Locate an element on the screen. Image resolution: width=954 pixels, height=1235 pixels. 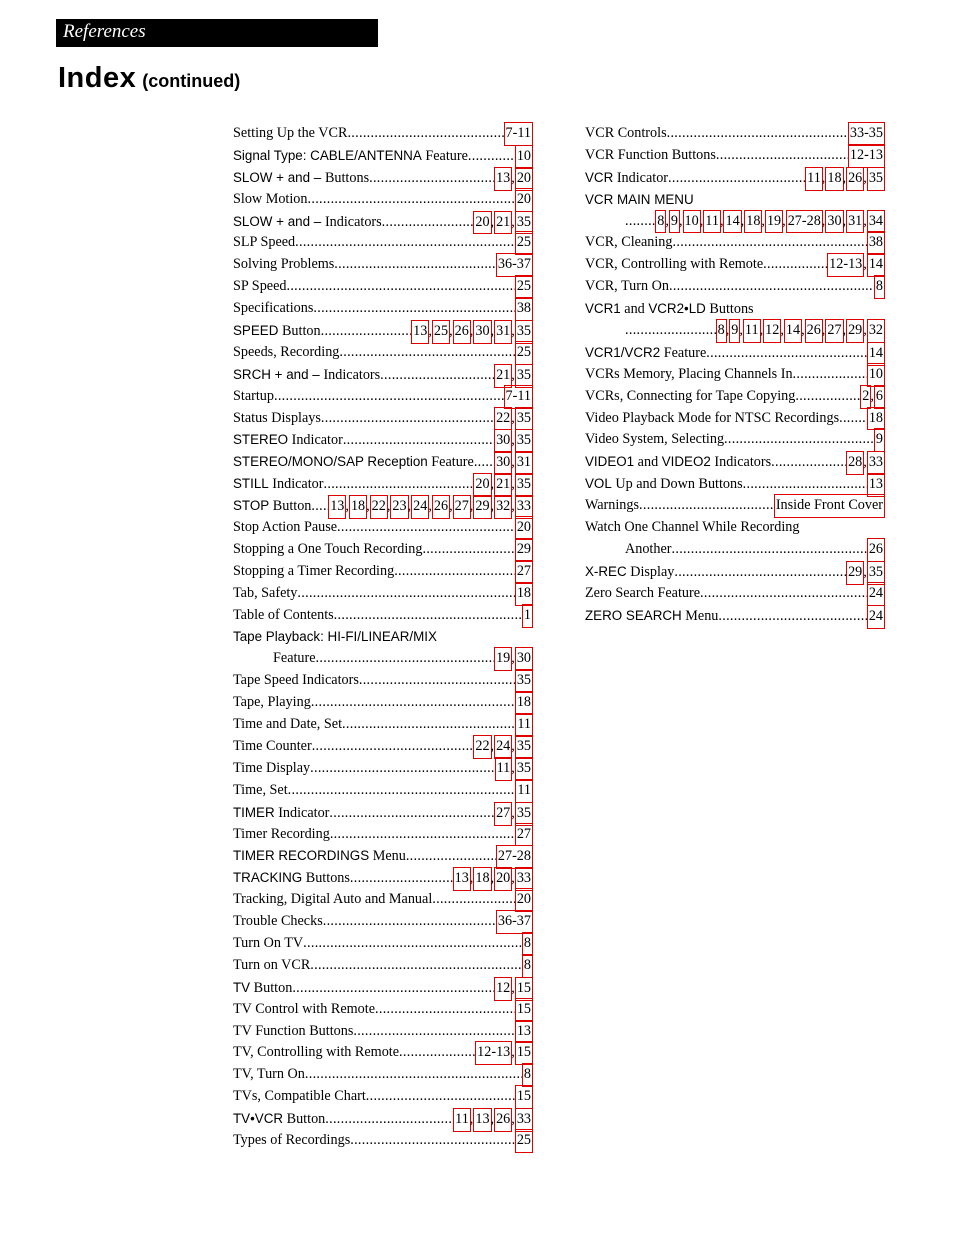
page-link: 33-35 is located at coordinates (866, 134).